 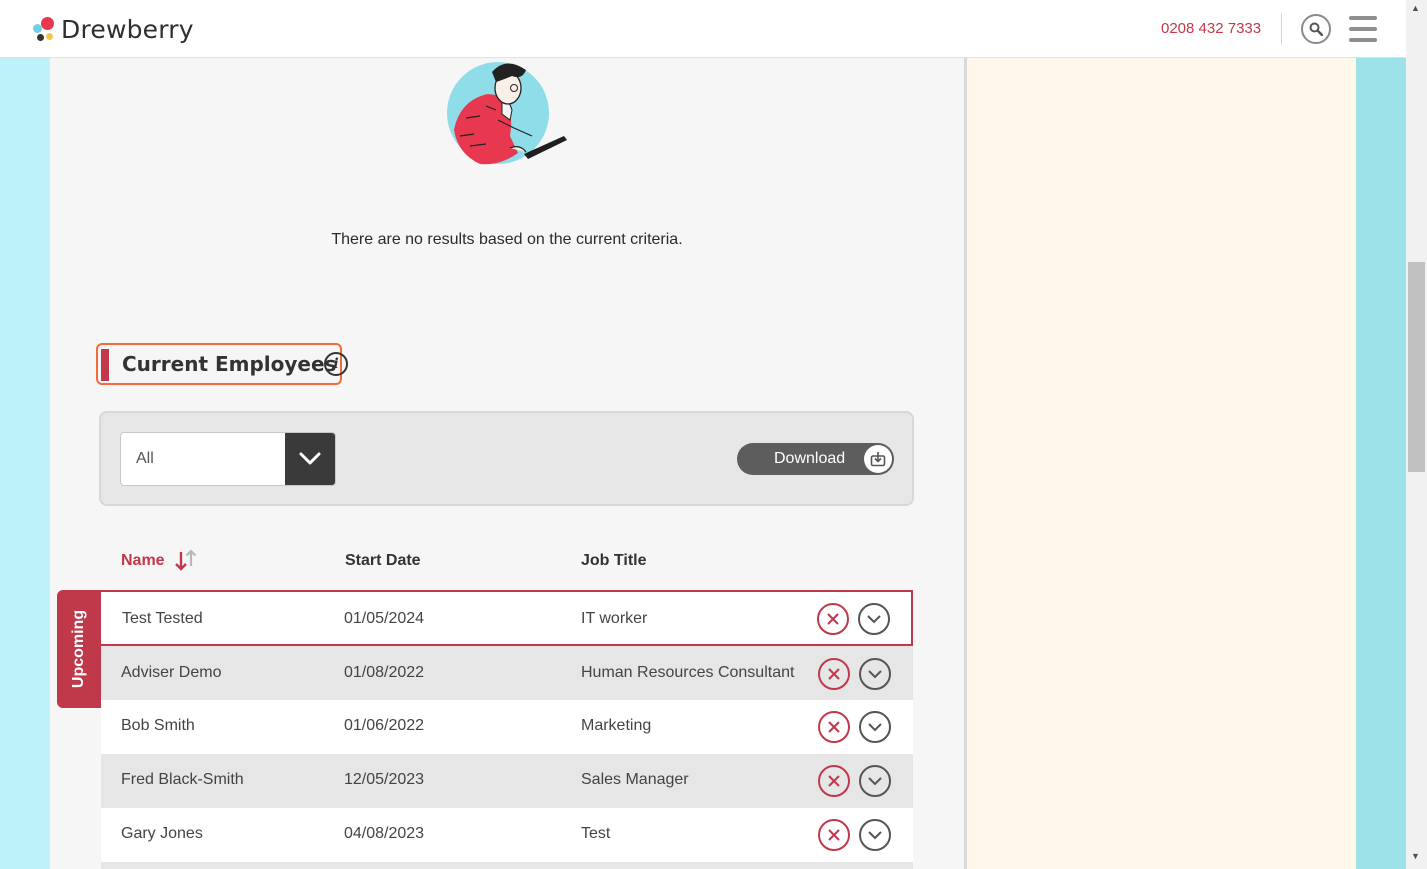 I want to click on site-header: Drewberry 0208 432 7333, so click(x=703, y=29).